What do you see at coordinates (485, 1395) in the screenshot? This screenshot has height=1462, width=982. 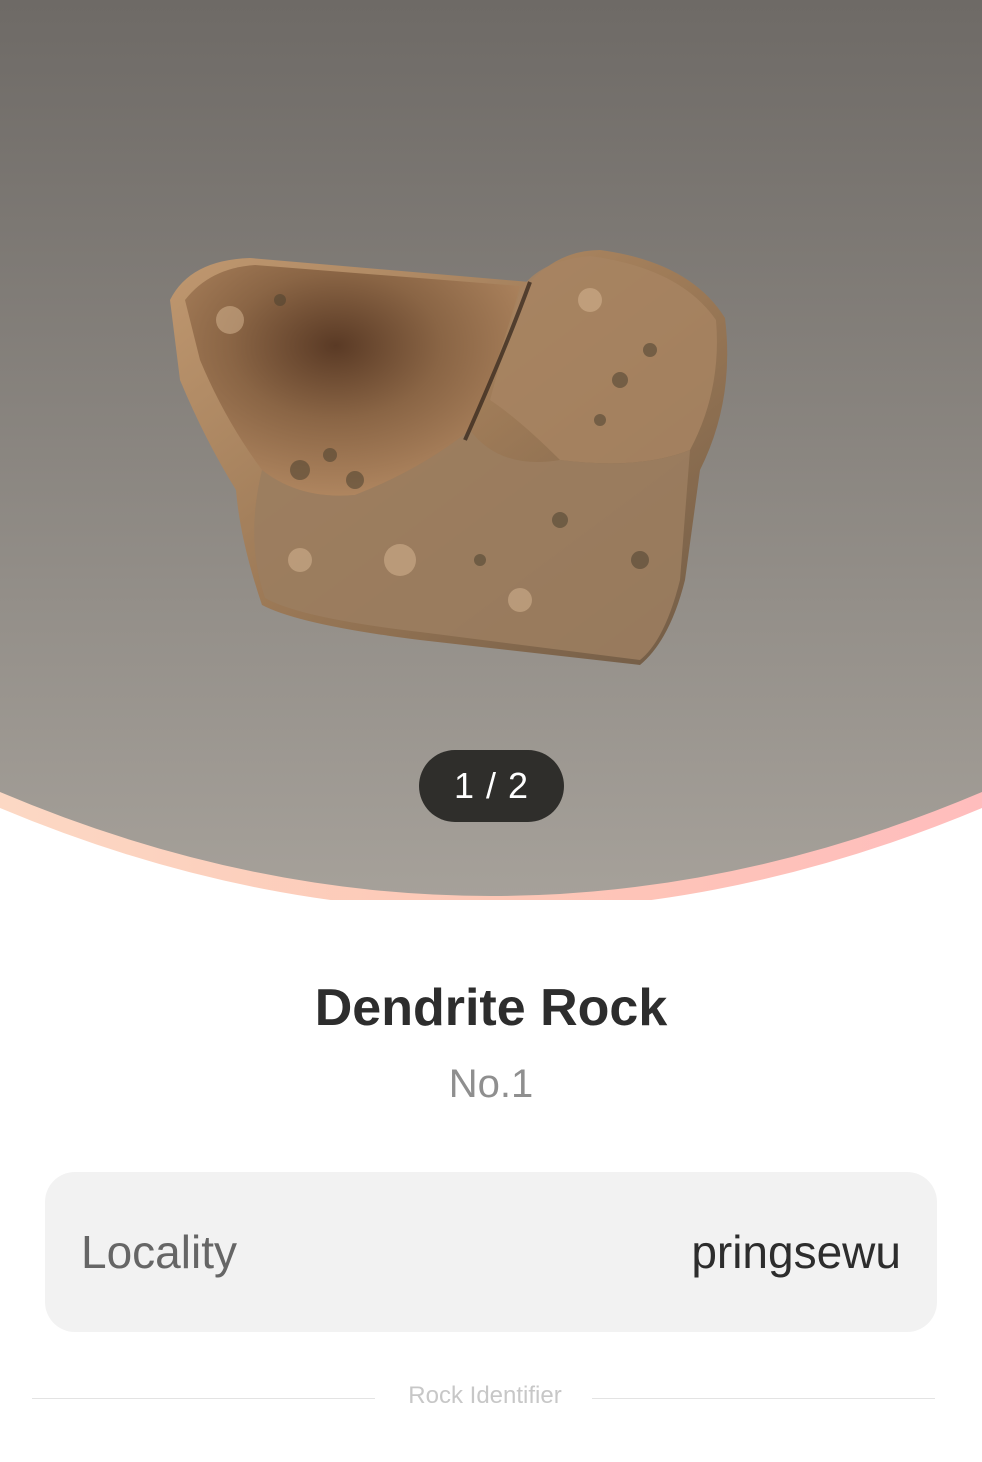 I see `footer-brand: Rock Identifier` at bounding box center [485, 1395].